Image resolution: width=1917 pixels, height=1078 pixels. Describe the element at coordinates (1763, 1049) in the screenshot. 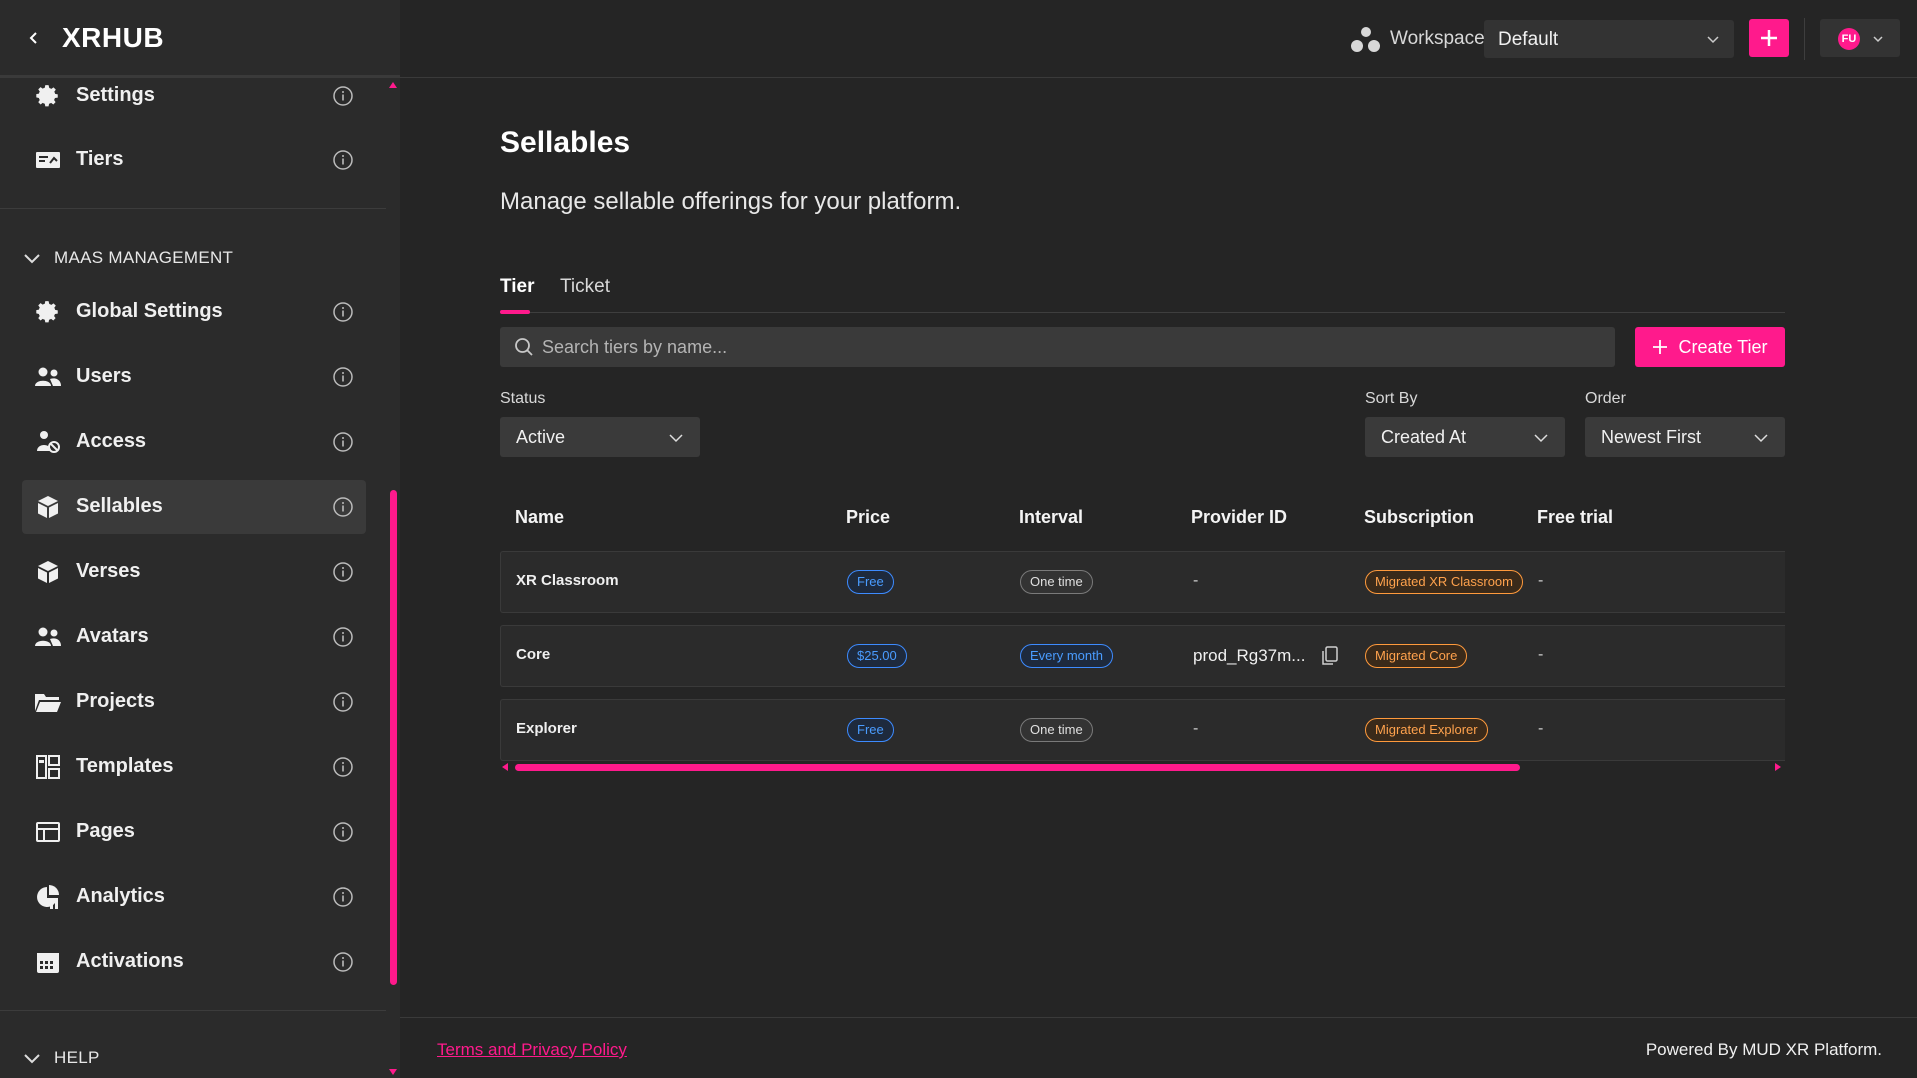

I see `powered-by-text: Powered By MUD XR Platform.` at that location.